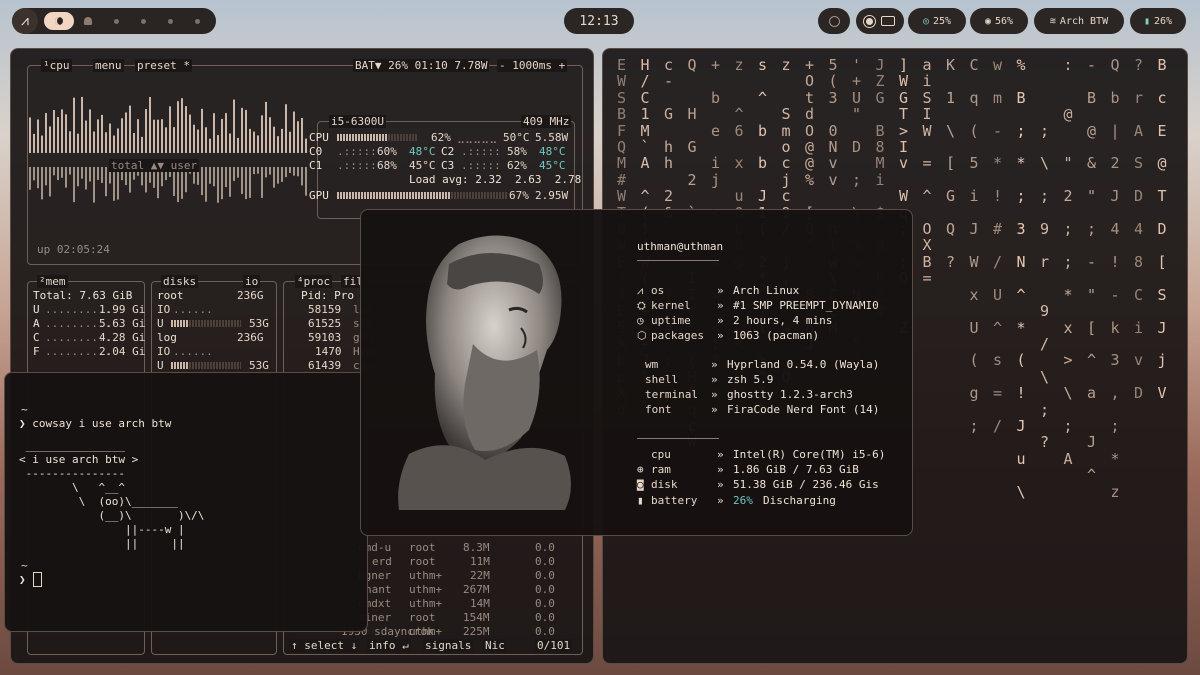 This screenshot has height=675, width=1200. What do you see at coordinates (24, 565) in the screenshot?
I see `prompt-tilde-2: ~` at bounding box center [24, 565].